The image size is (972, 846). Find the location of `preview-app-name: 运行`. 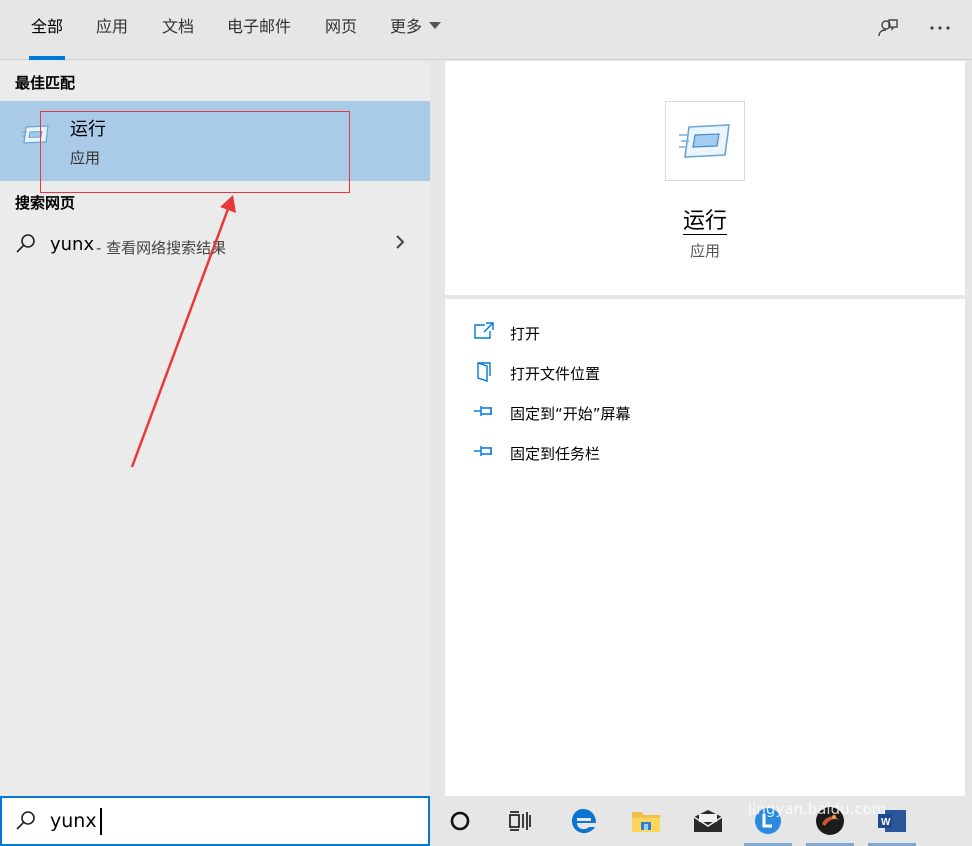

preview-app-name: 运行 is located at coordinates (705, 219).